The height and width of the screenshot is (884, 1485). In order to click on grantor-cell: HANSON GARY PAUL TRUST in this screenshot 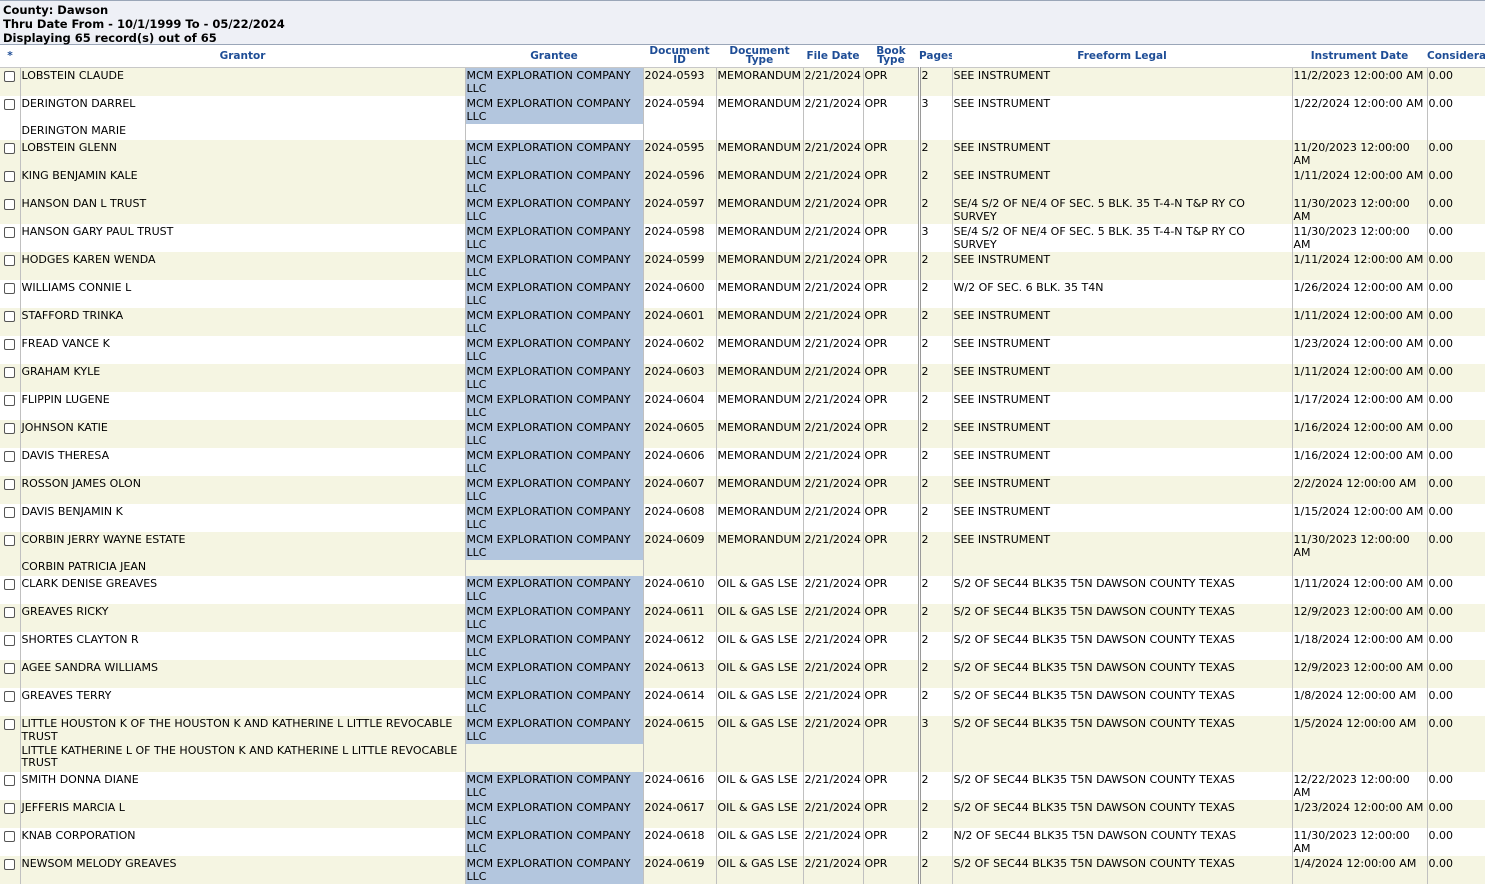, I will do `click(242, 238)`.